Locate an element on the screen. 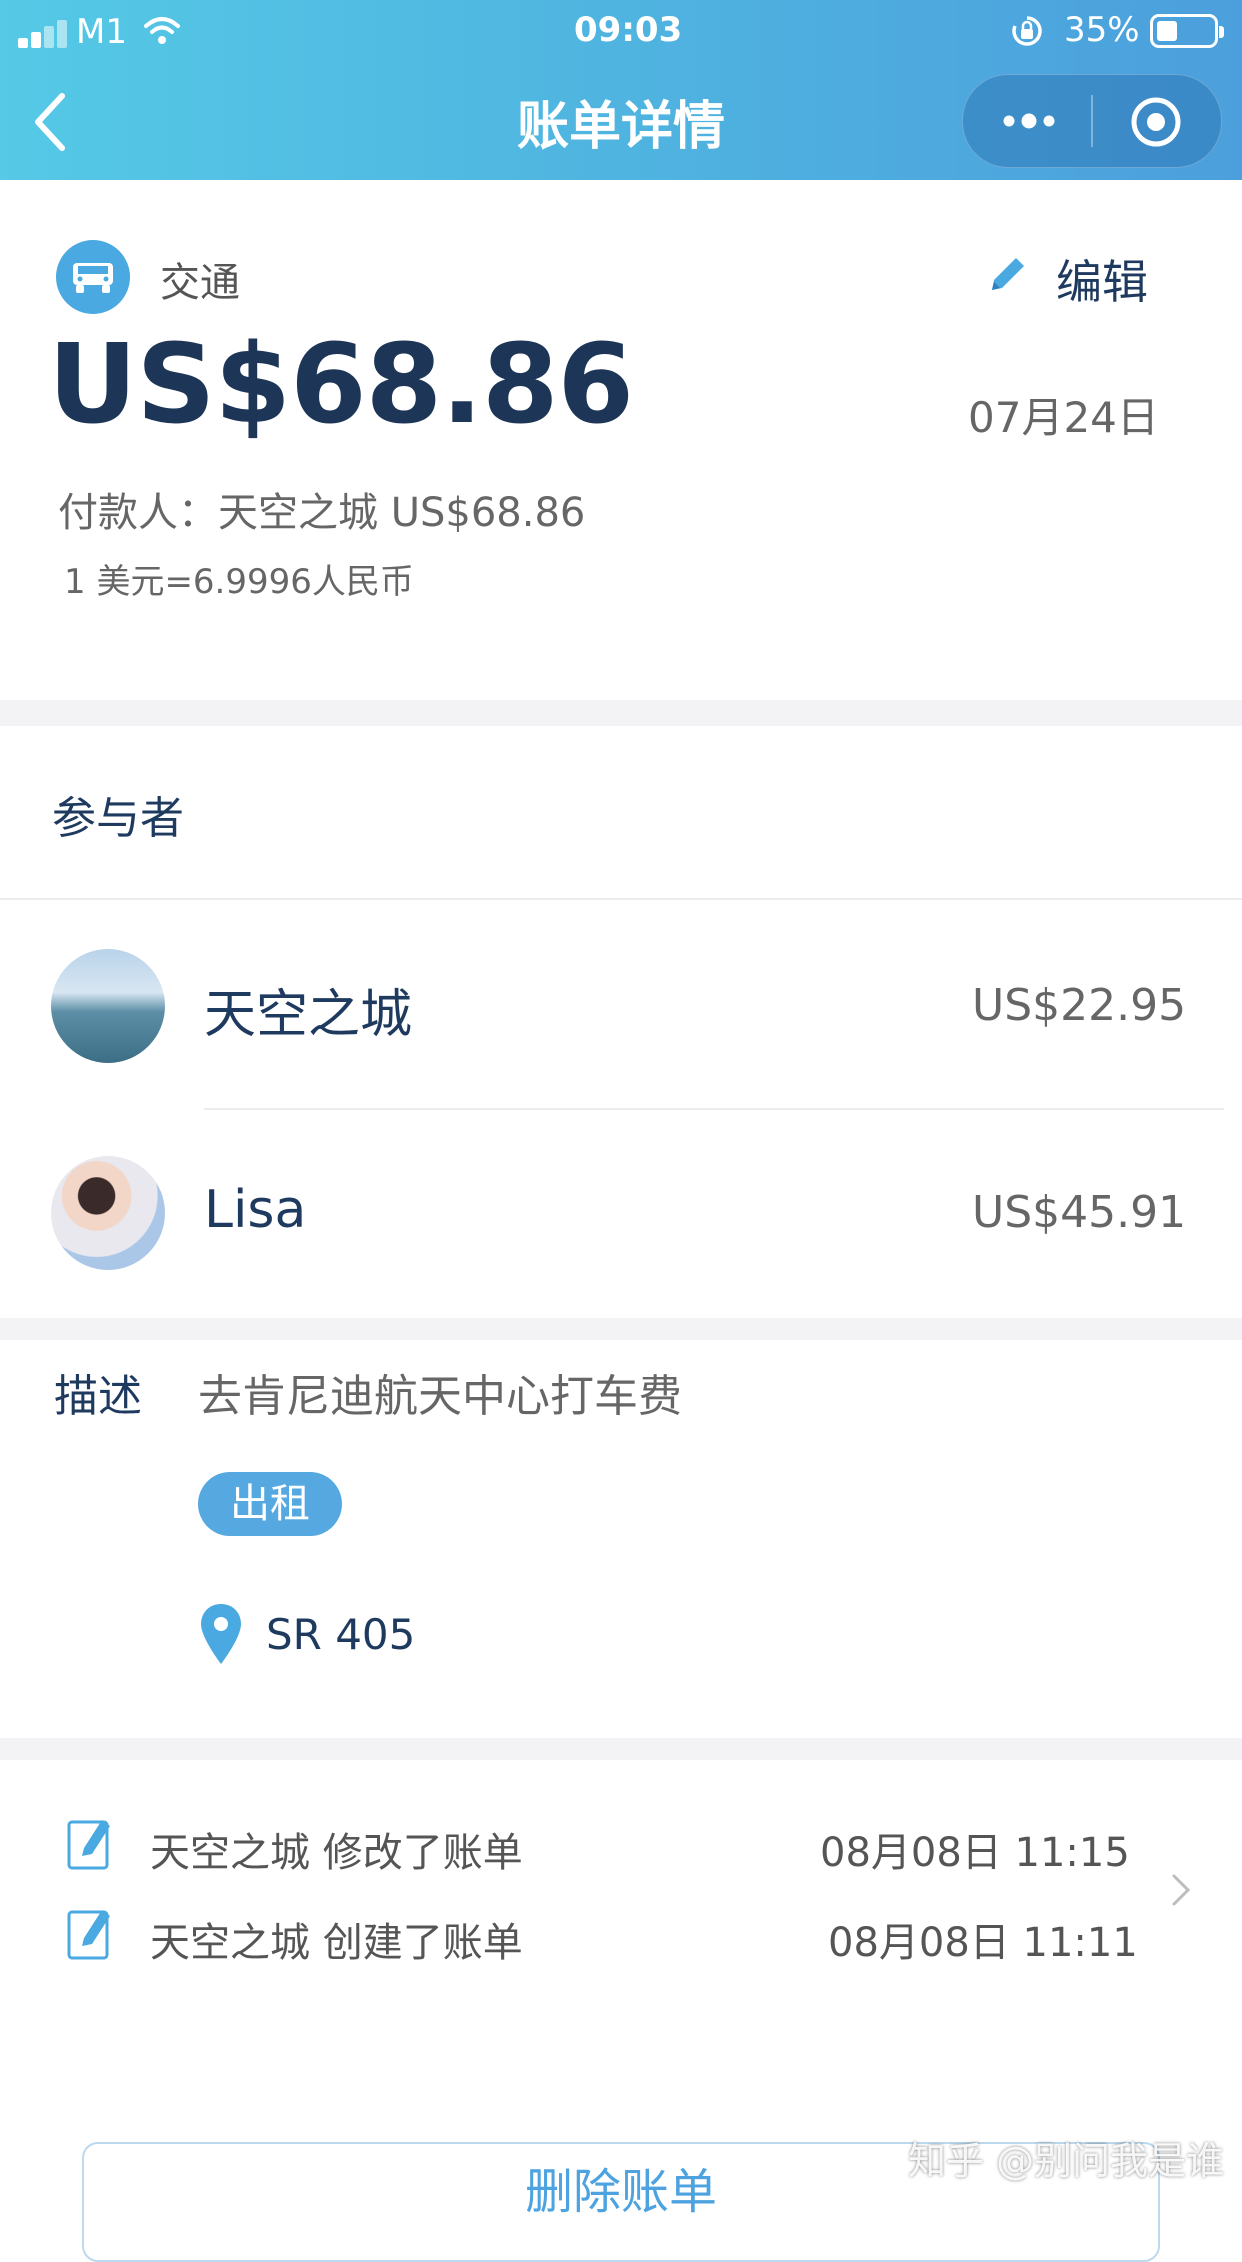  status-time: 09:03 is located at coordinates (628, 30).